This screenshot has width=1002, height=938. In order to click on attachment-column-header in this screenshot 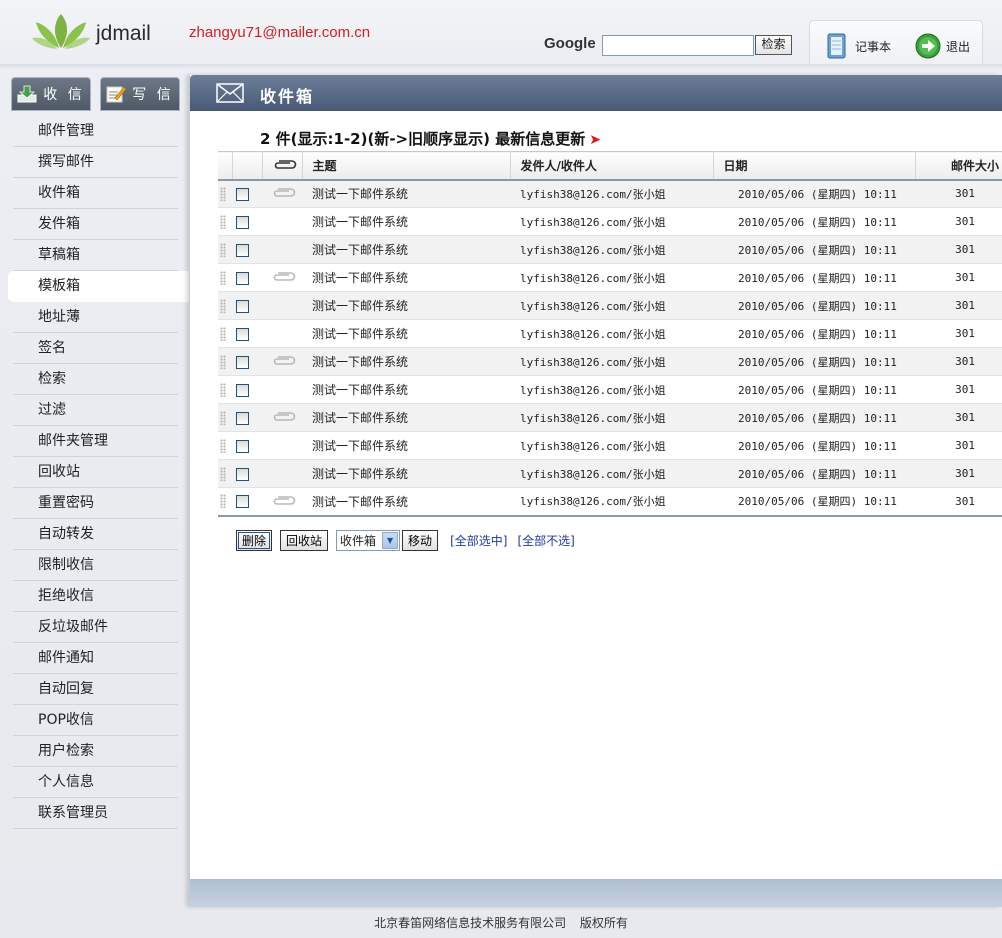, I will do `click(282, 166)`.